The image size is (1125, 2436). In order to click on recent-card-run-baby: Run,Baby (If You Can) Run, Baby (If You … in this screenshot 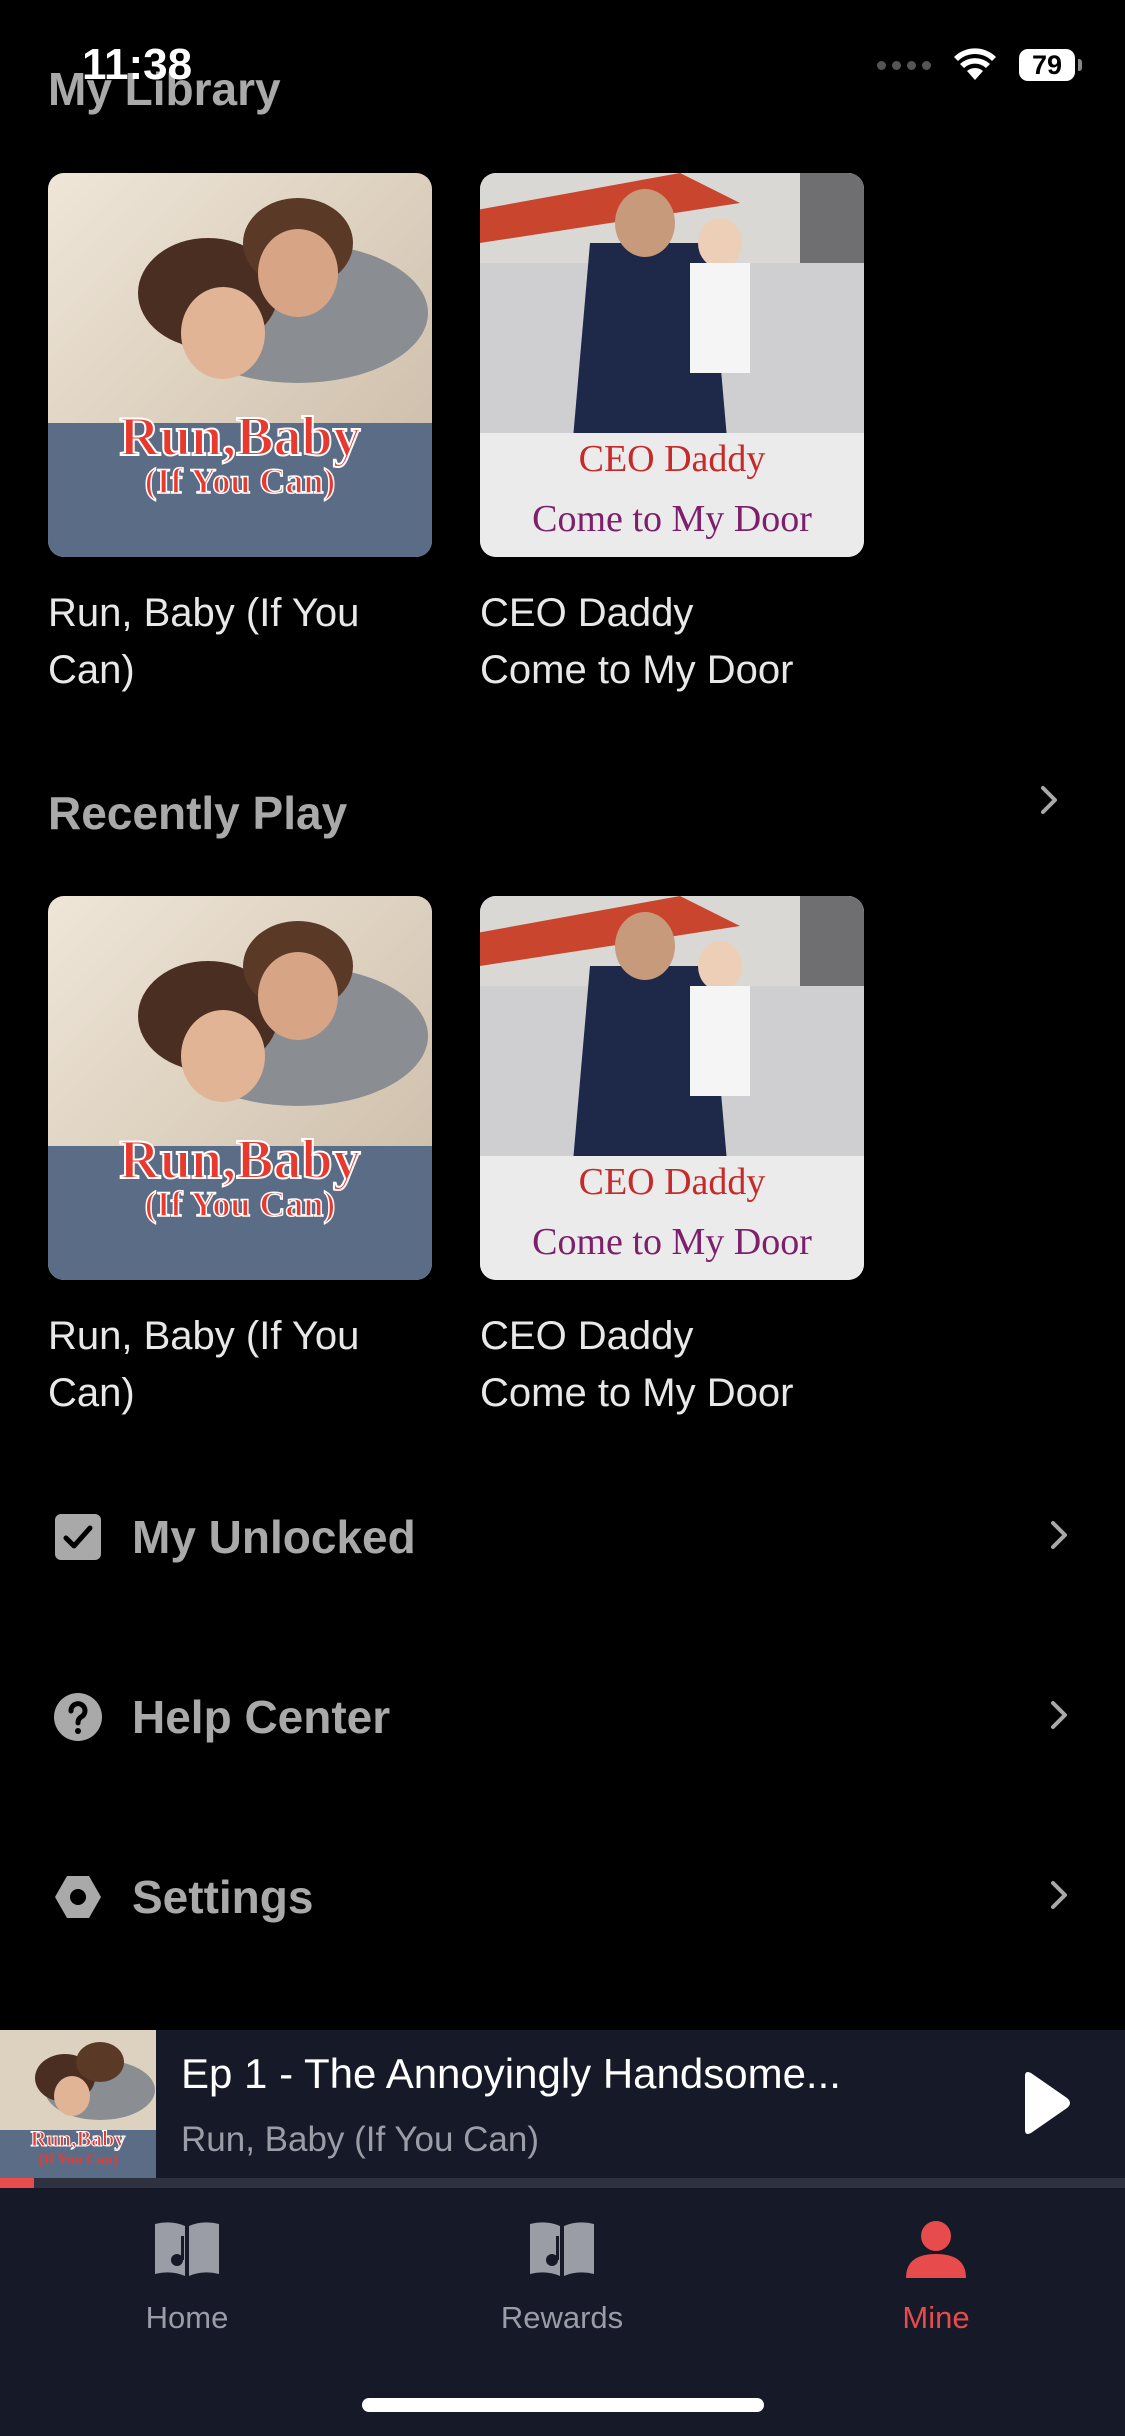, I will do `click(240, 1159)`.